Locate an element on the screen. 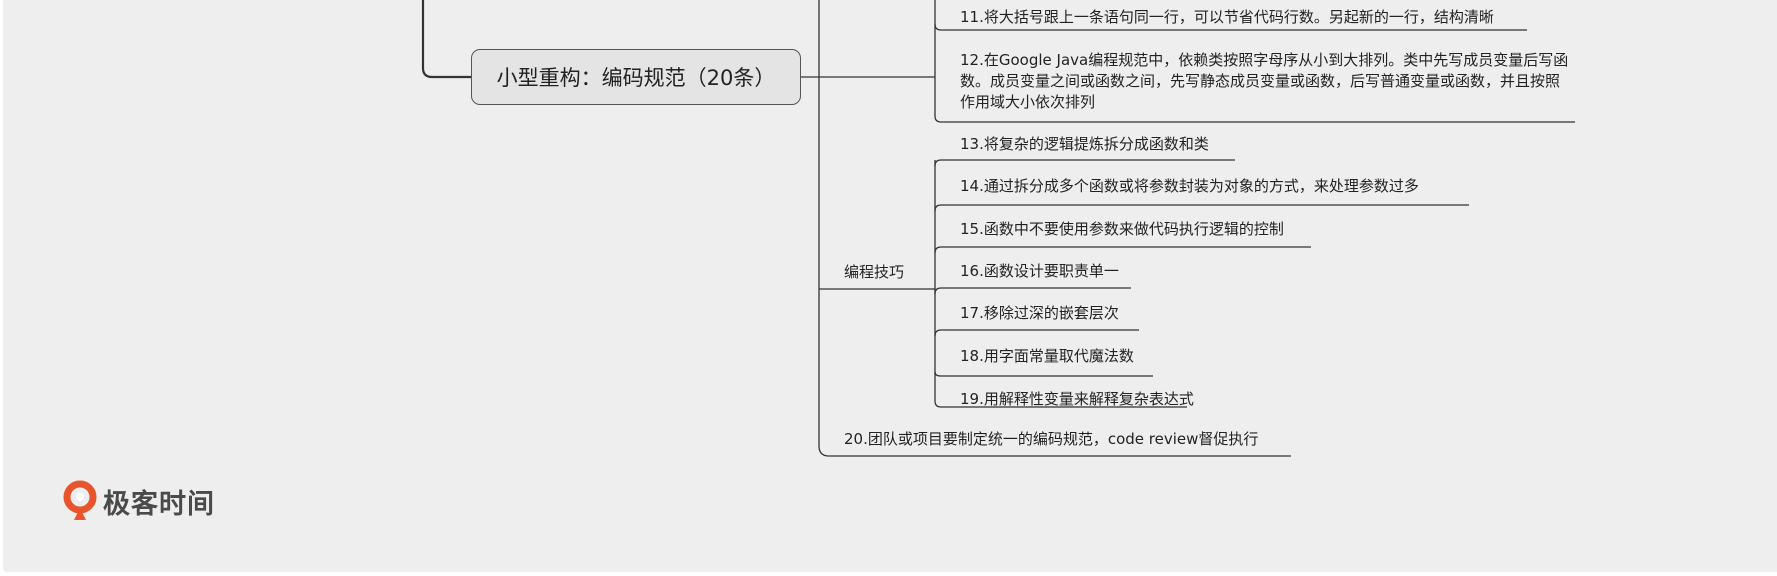  node-item-19: 19.用解释性变量来解释复杂表达式 is located at coordinates (1077, 399).